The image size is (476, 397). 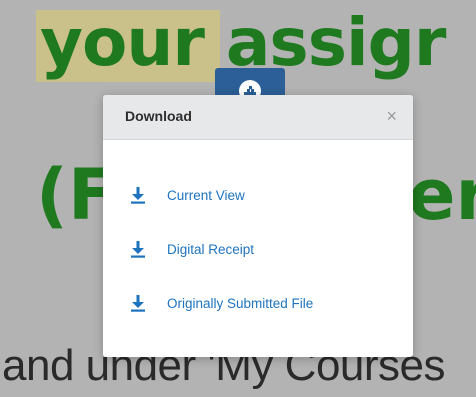 What do you see at coordinates (271, 195) in the screenshot?
I see `option-current-view: Current View` at bounding box center [271, 195].